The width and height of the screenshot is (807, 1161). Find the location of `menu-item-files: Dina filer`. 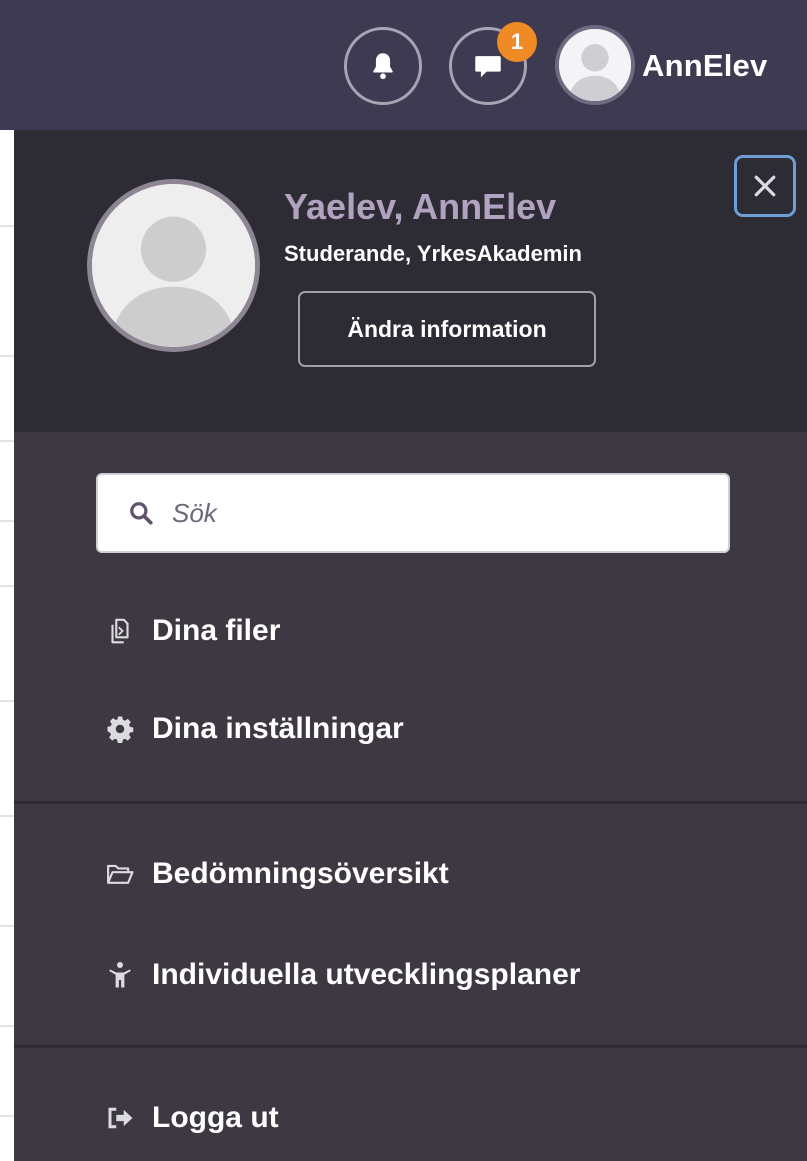

menu-item-files: Dina filer is located at coordinates (192, 631).